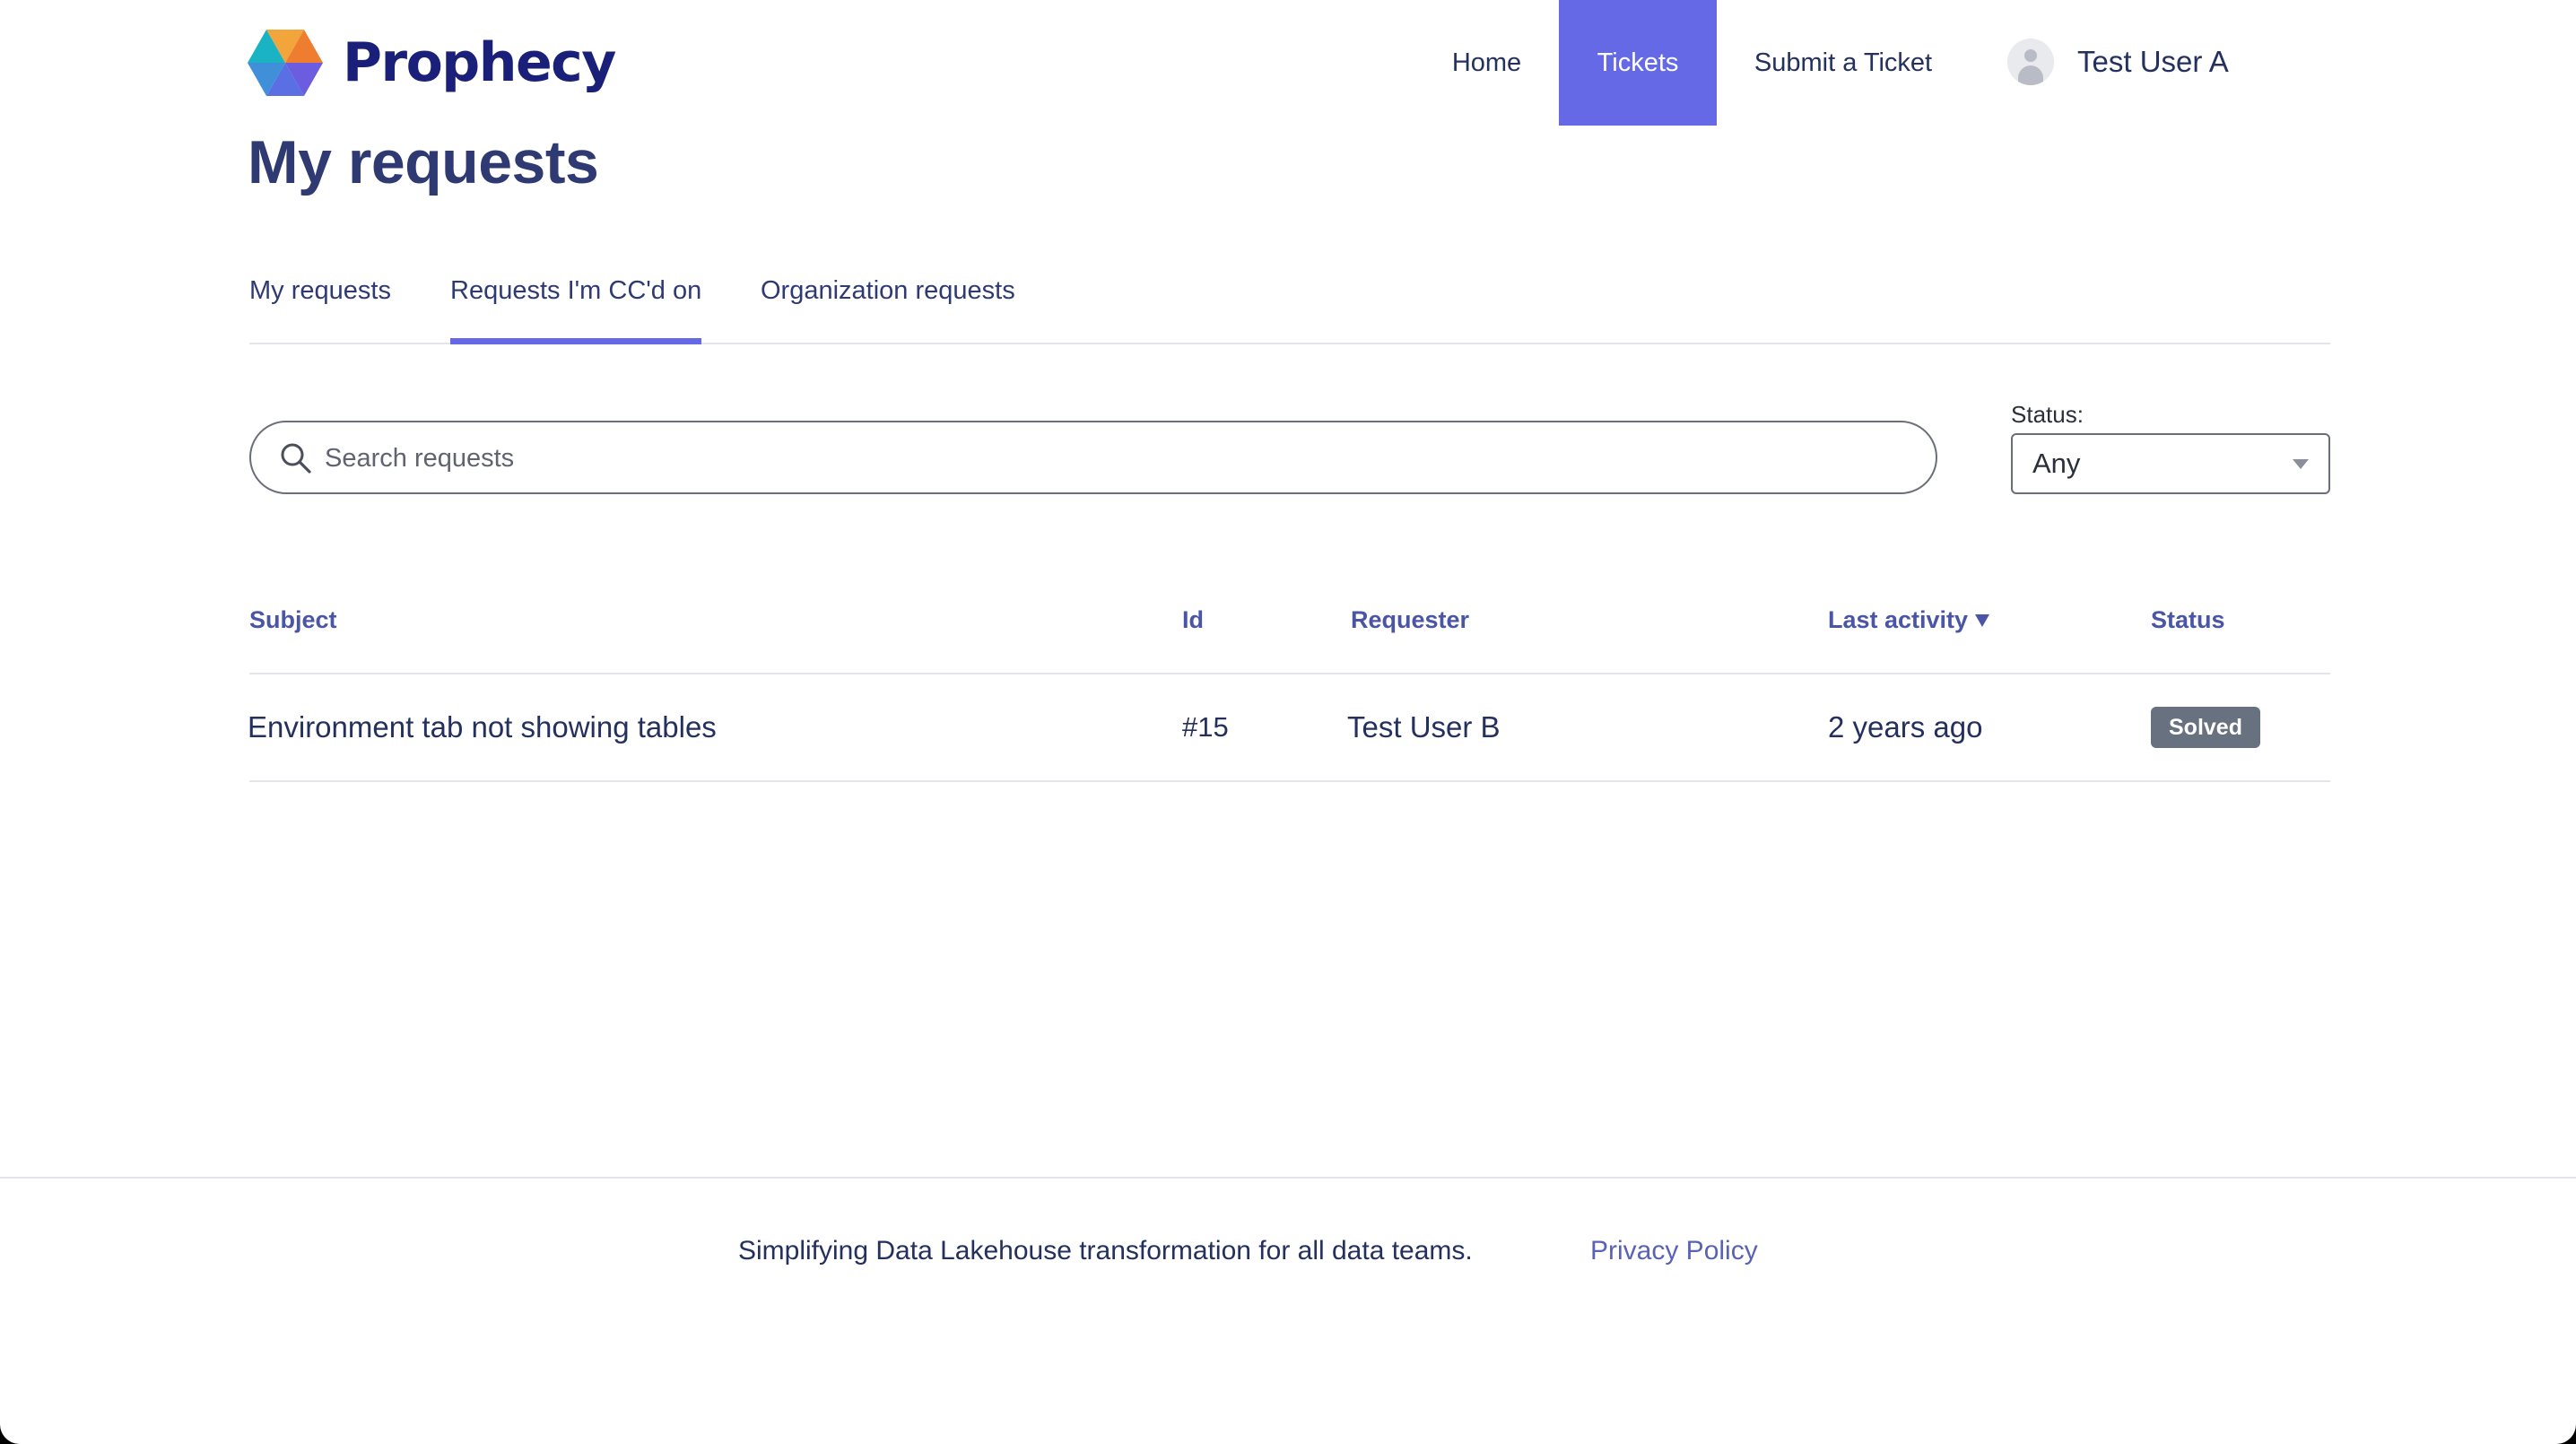 The height and width of the screenshot is (1444, 2576). What do you see at coordinates (1205, 727) in the screenshot?
I see `request-id: #15` at bounding box center [1205, 727].